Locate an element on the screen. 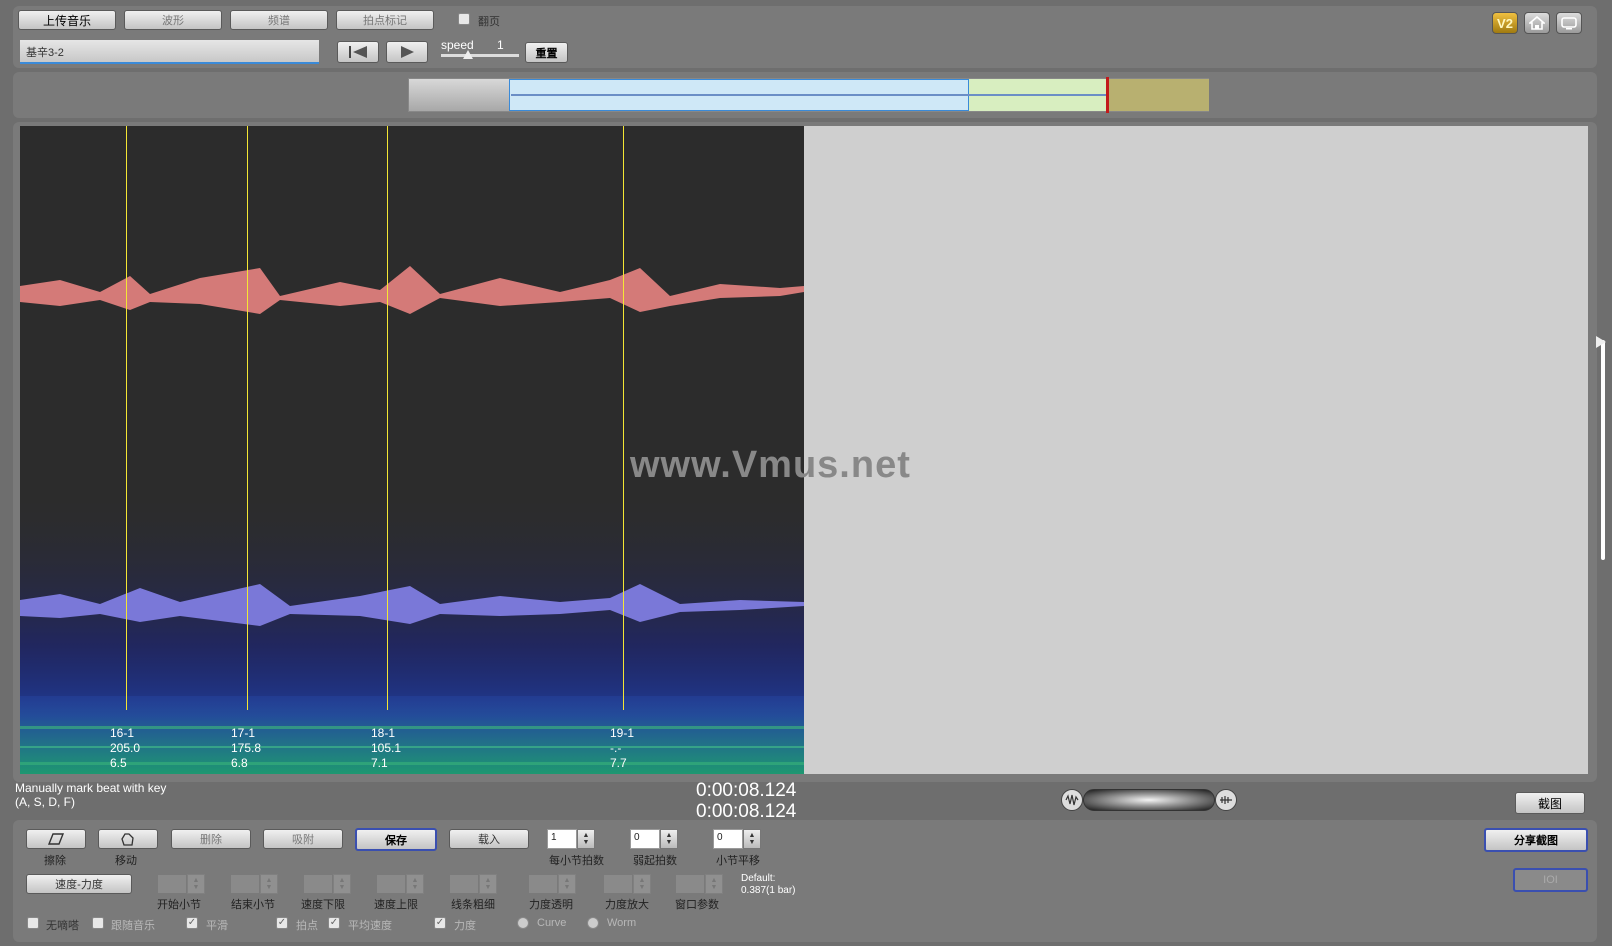 The height and width of the screenshot is (946, 1612). zoom-control is located at coordinates (1149, 800).